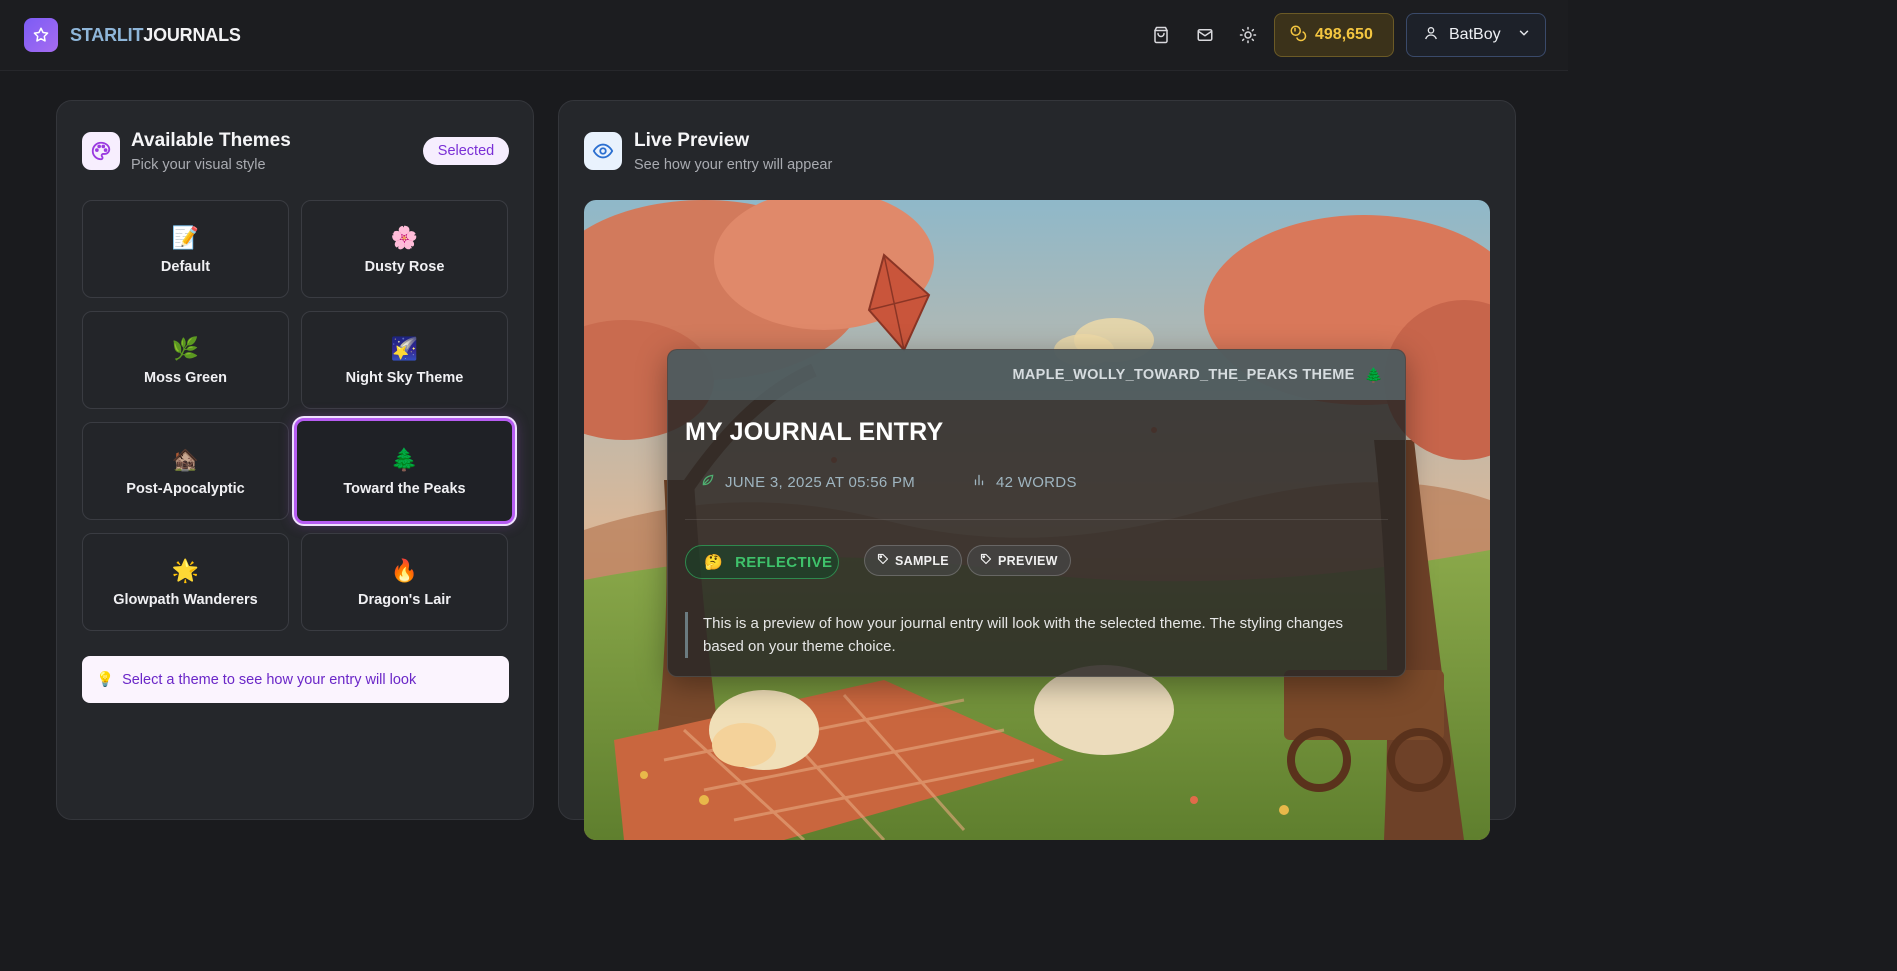 The width and height of the screenshot is (1897, 971). What do you see at coordinates (41, 35) in the screenshot?
I see `logo-star-icon` at bounding box center [41, 35].